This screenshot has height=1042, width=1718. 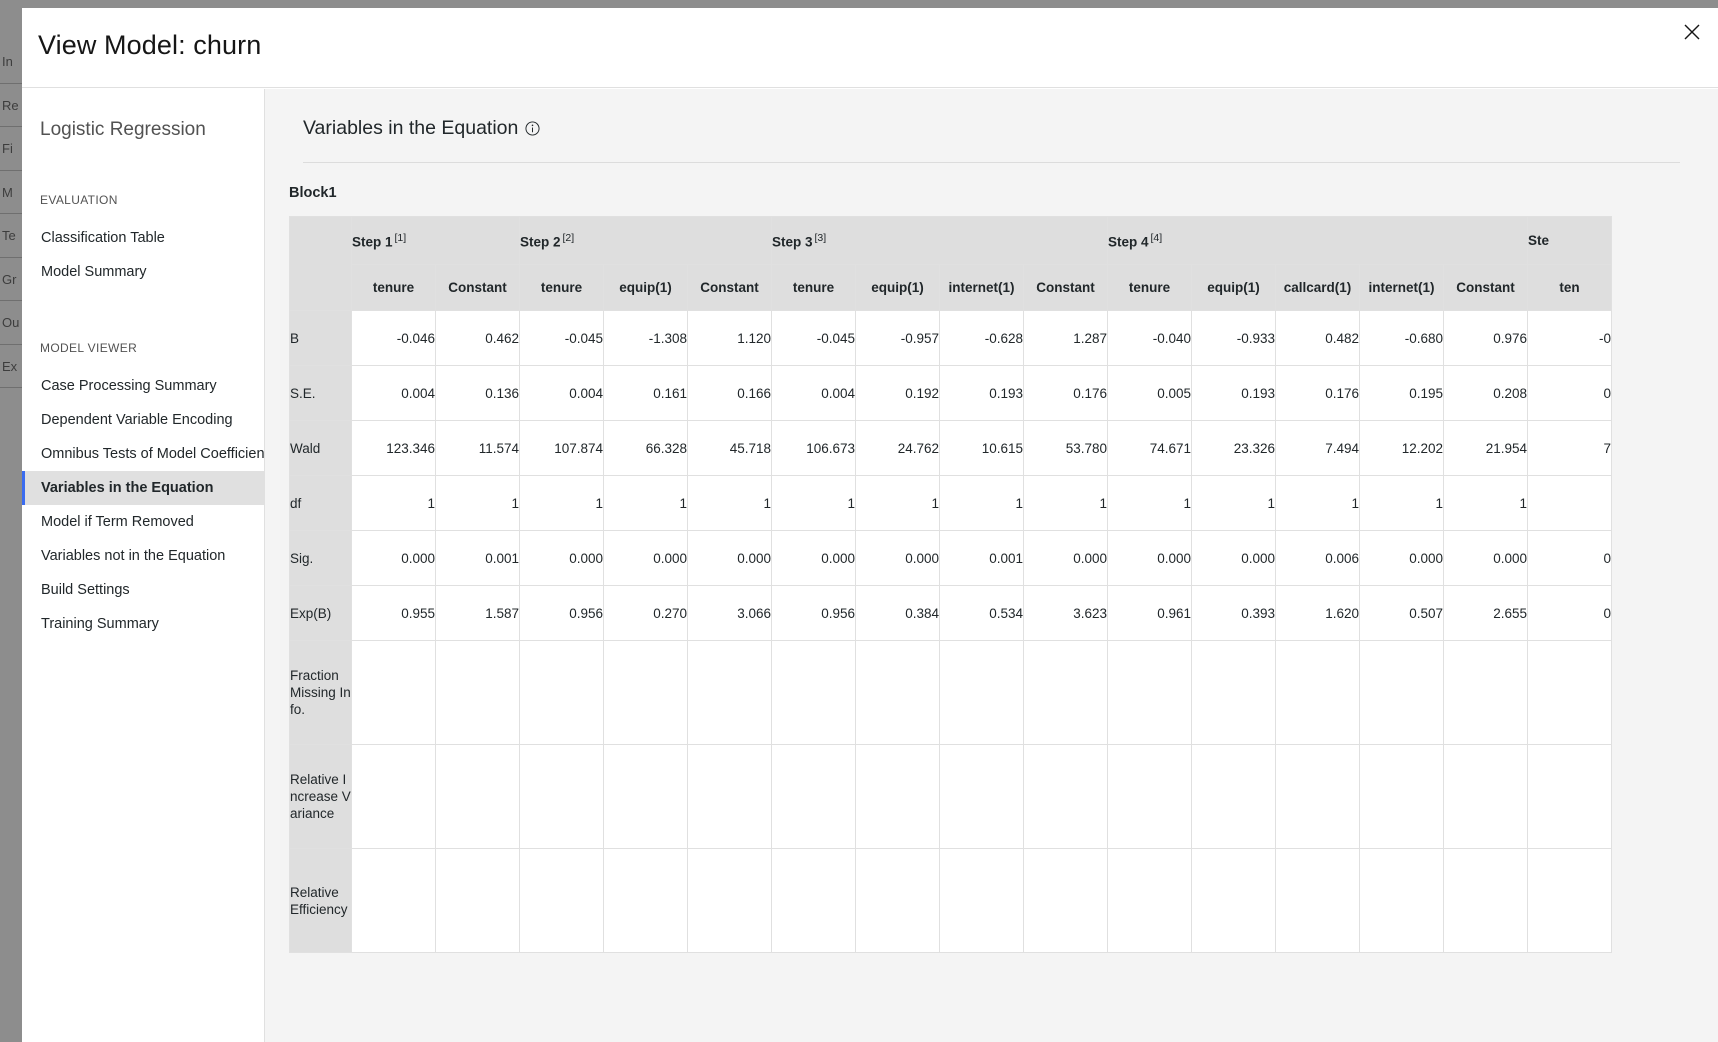 I want to click on table-cell: 0.161, so click(x=645, y=393).